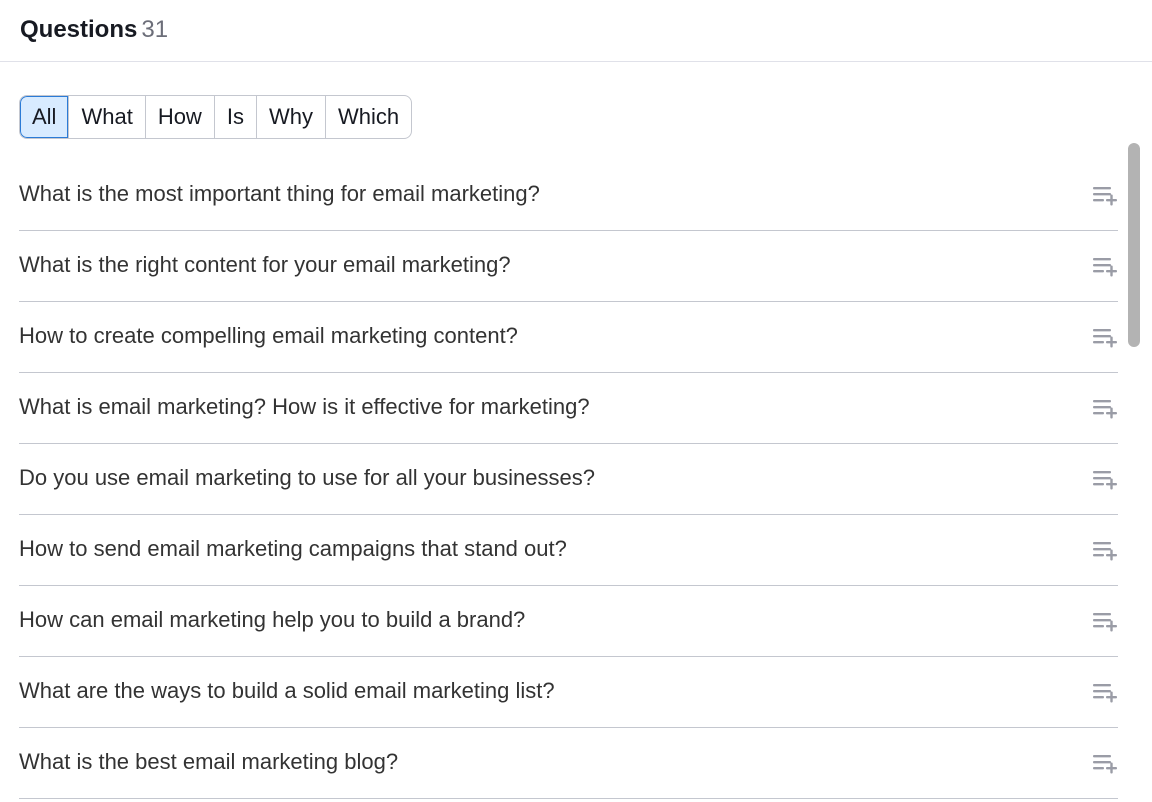 The height and width of the screenshot is (802, 1152). I want to click on tab-what: What, so click(106, 117).